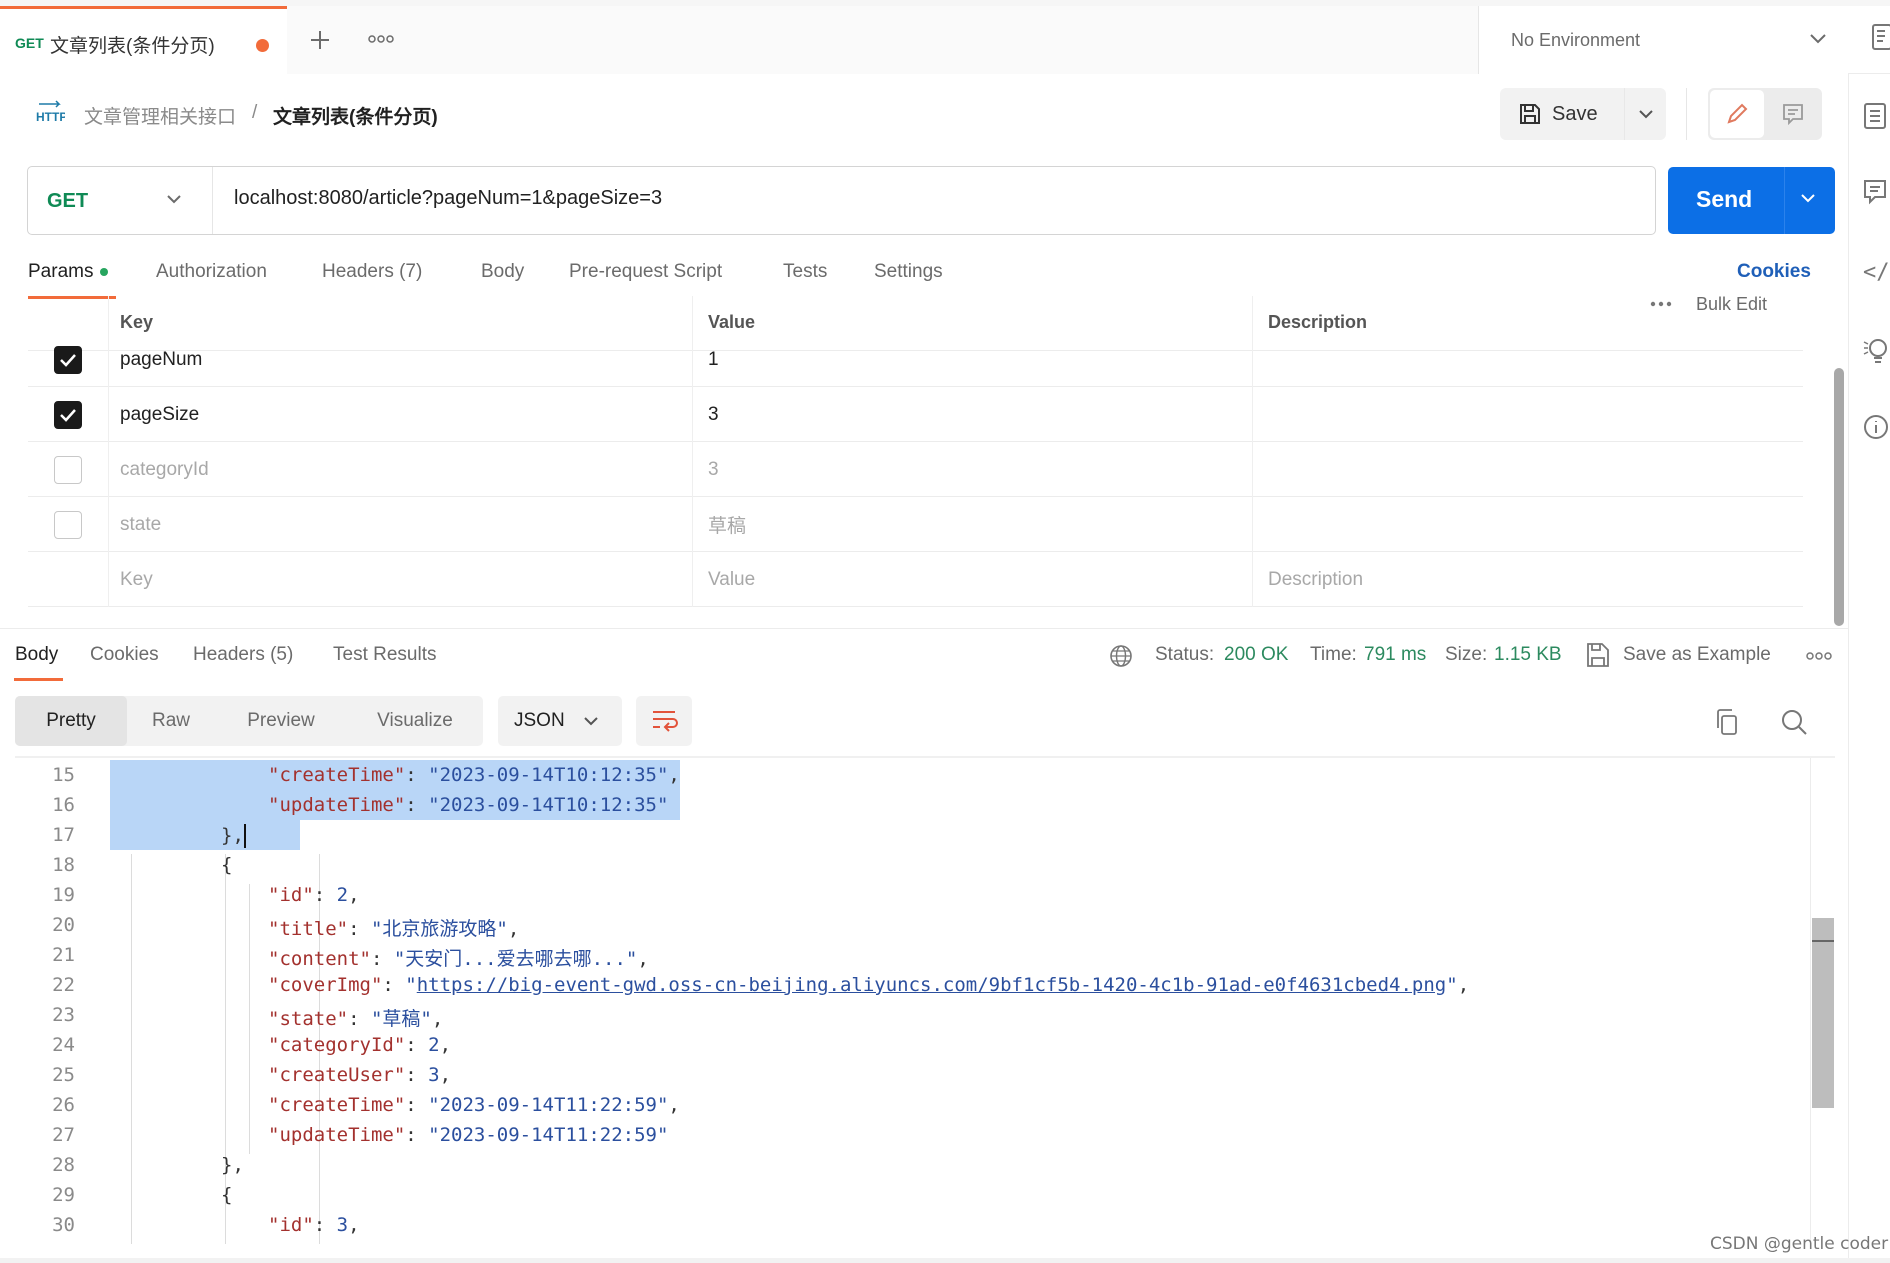 This screenshot has height=1263, width=1890. I want to click on edit-mode-button, so click(1737, 114).